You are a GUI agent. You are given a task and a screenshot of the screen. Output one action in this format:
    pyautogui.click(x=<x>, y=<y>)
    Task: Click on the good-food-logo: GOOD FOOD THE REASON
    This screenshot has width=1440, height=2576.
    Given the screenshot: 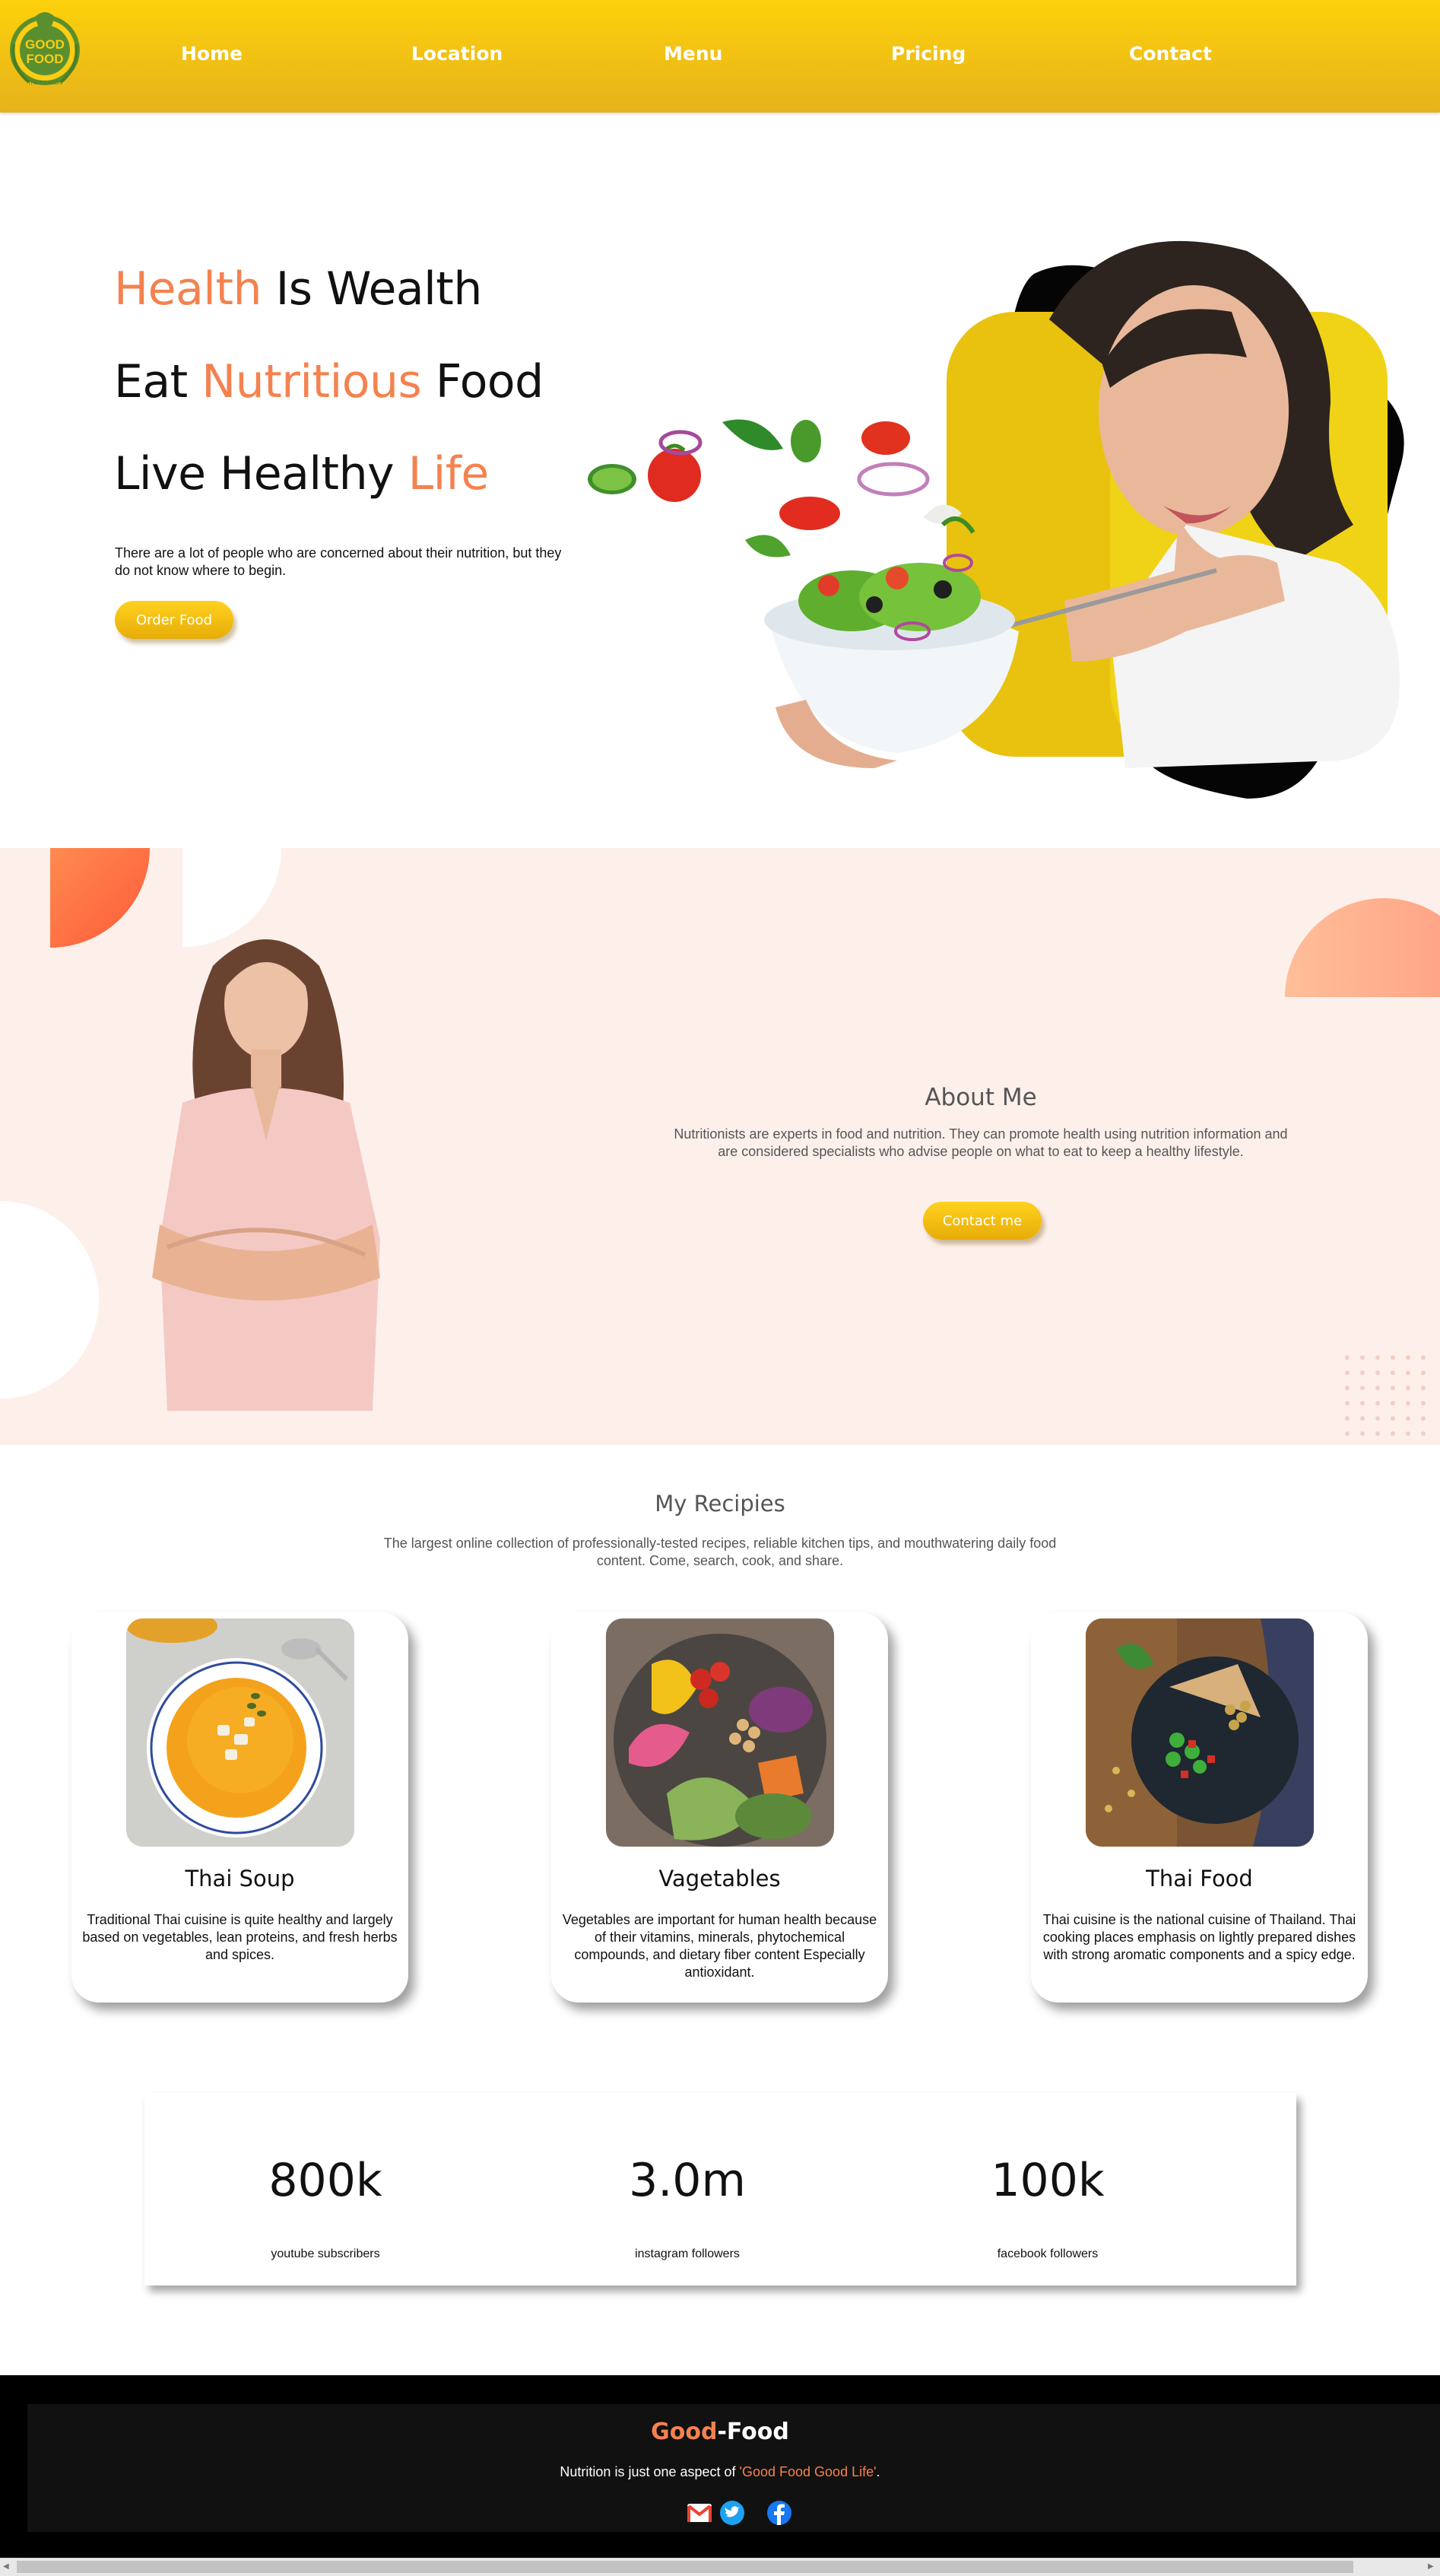 What is the action you would take?
    pyautogui.click(x=45, y=48)
    